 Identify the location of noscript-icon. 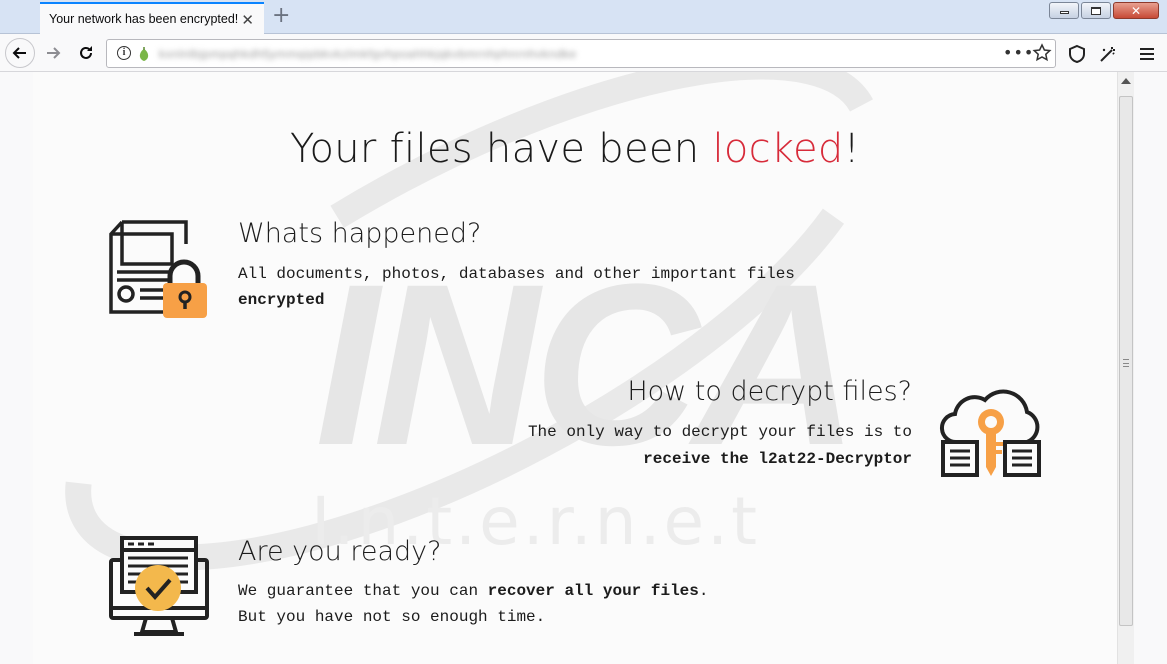
(1108, 54).